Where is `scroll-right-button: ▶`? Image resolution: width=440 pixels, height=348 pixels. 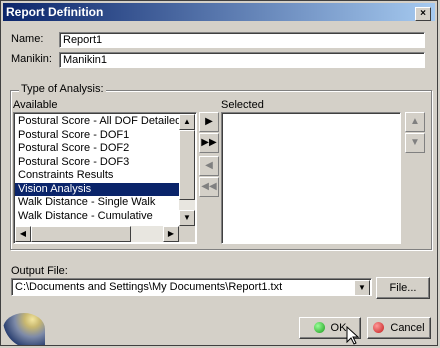
scroll-right-button: ▶ is located at coordinates (171, 234).